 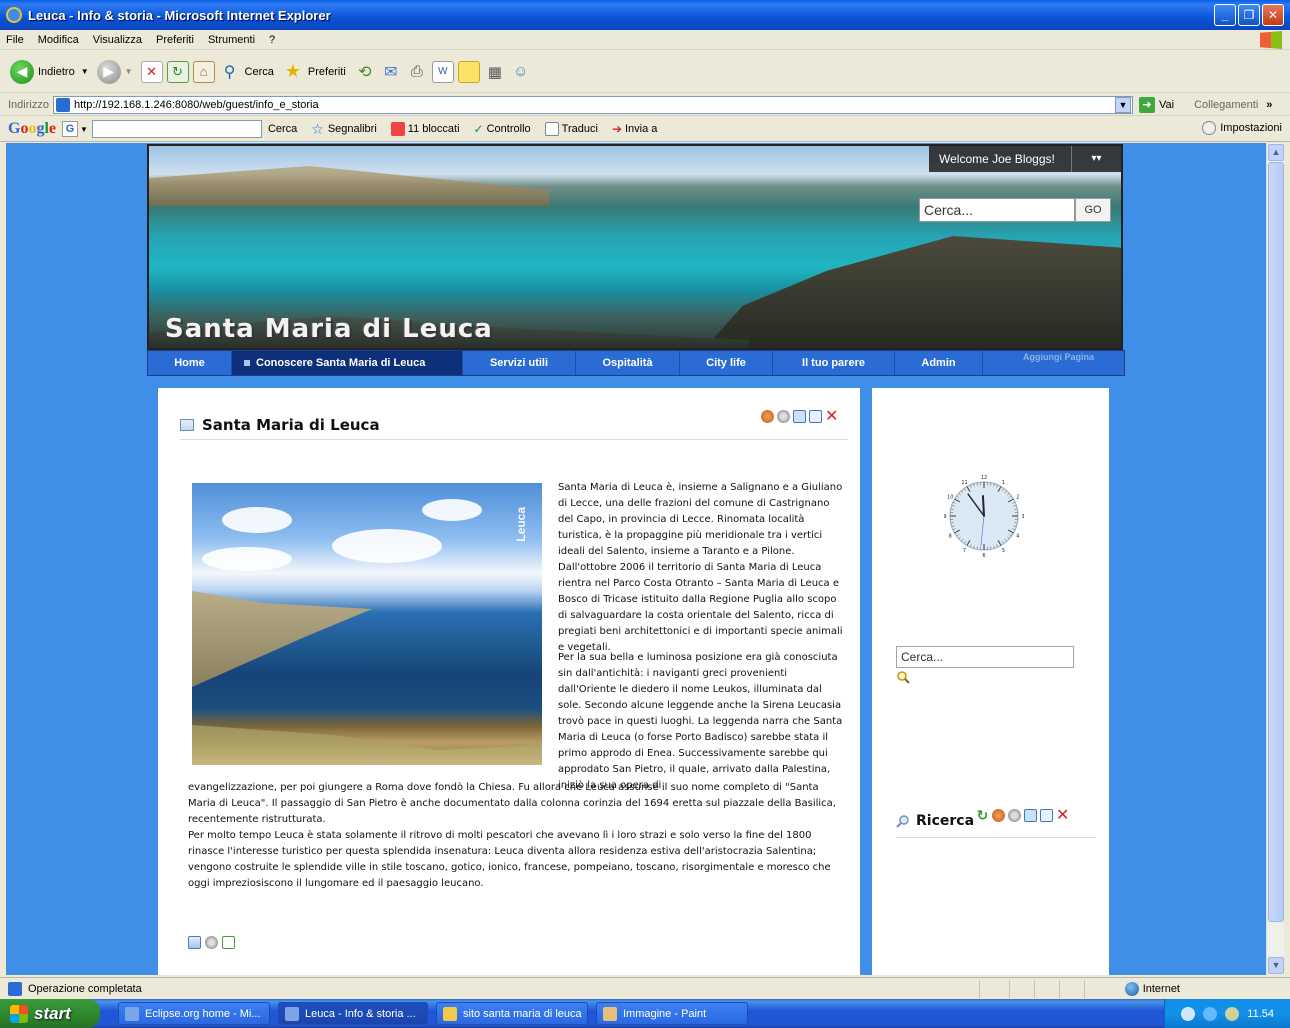 I want to click on nav-conoscere: Conoscere Santa Maria di Leuca, so click(x=347, y=363).